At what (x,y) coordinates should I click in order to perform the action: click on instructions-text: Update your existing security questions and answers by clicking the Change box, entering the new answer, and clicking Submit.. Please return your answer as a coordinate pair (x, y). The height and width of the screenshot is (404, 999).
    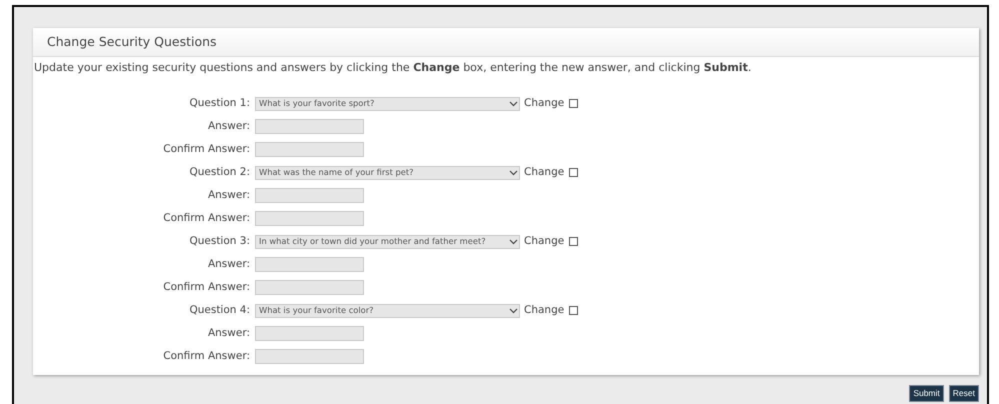
    Looking at the image, I should click on (392, 68).